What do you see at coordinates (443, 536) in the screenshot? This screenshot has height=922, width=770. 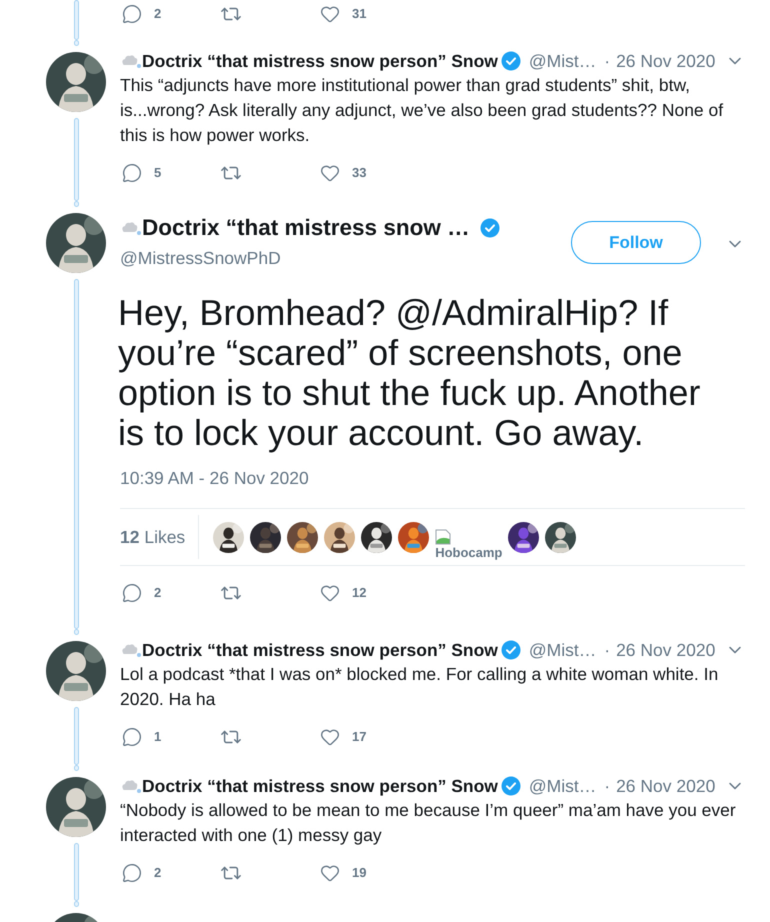 I see `broken-image-icon` at bounding box center [443, 536].